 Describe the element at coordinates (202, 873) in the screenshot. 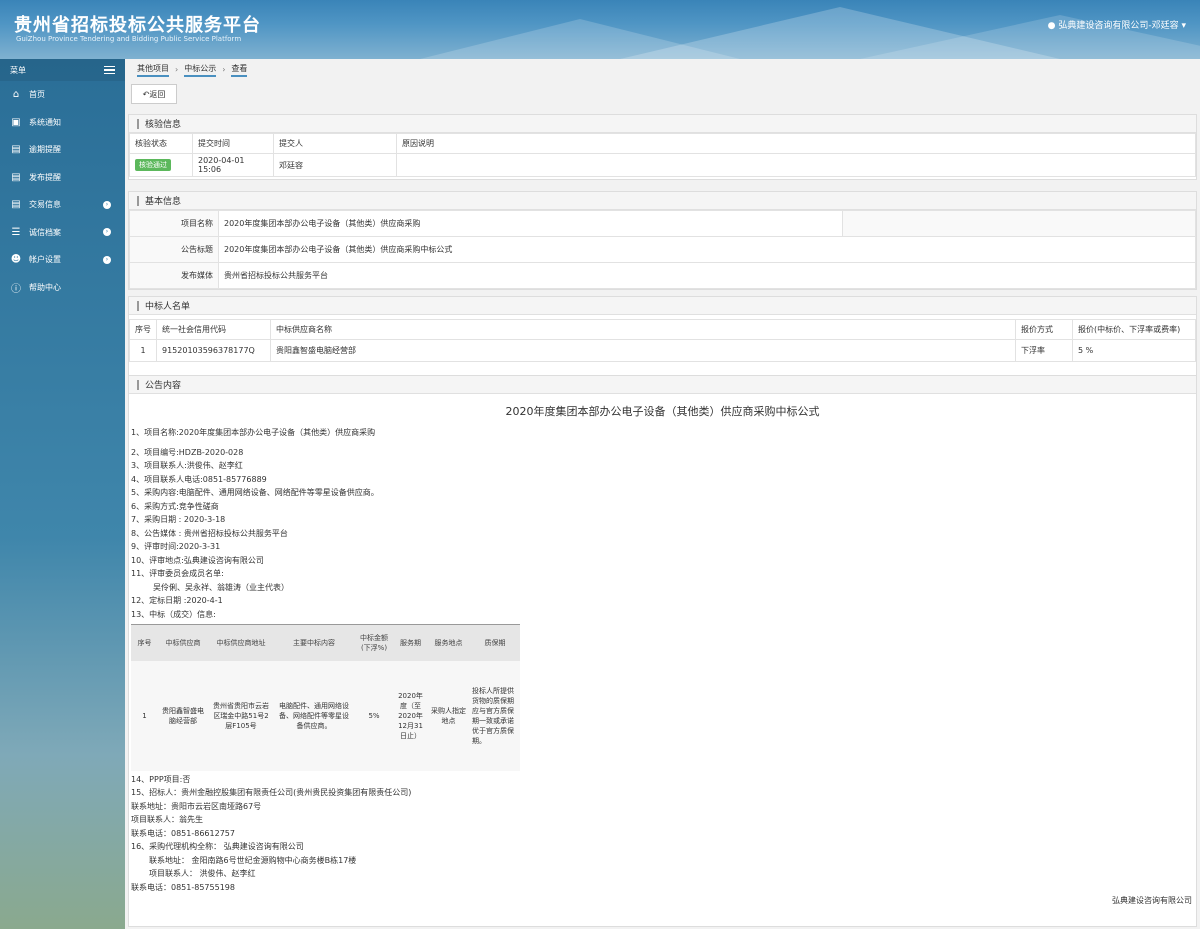

I see `notice-line: 项目联系人： 洪俊伟、赵李红` at that location.